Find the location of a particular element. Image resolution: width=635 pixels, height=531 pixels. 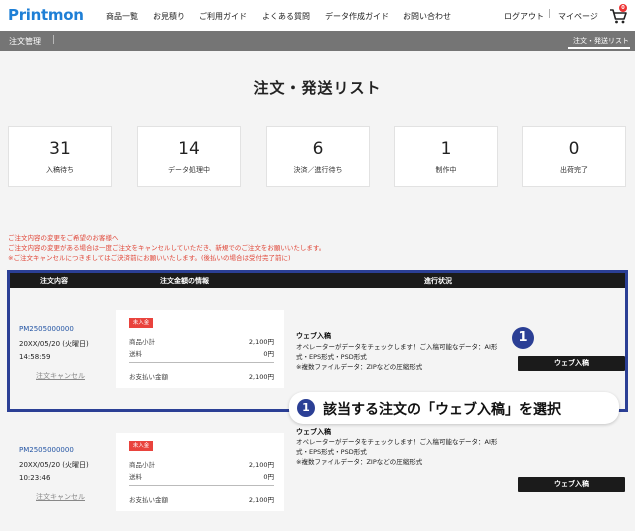

order-time: 10:23:46 is located at coordinates (35, 478).